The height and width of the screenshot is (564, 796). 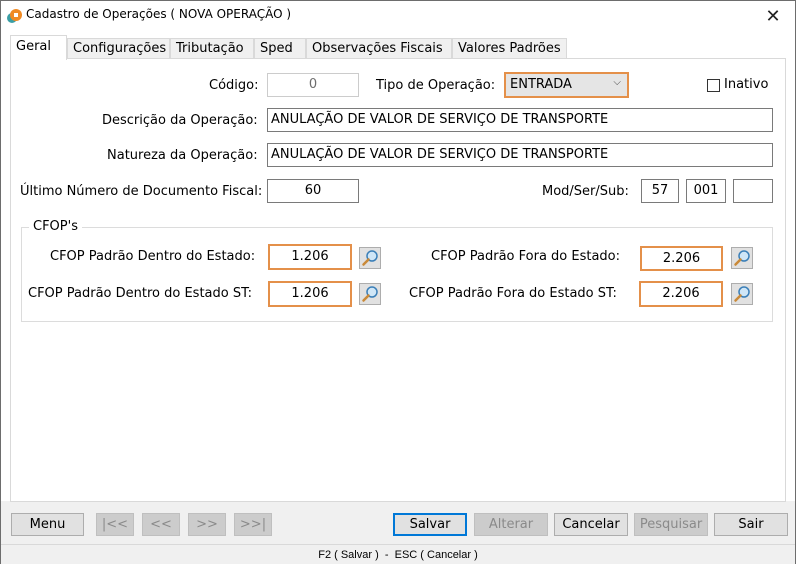 I want to click on previous-record-button: <<, so click(x=161, y=524).